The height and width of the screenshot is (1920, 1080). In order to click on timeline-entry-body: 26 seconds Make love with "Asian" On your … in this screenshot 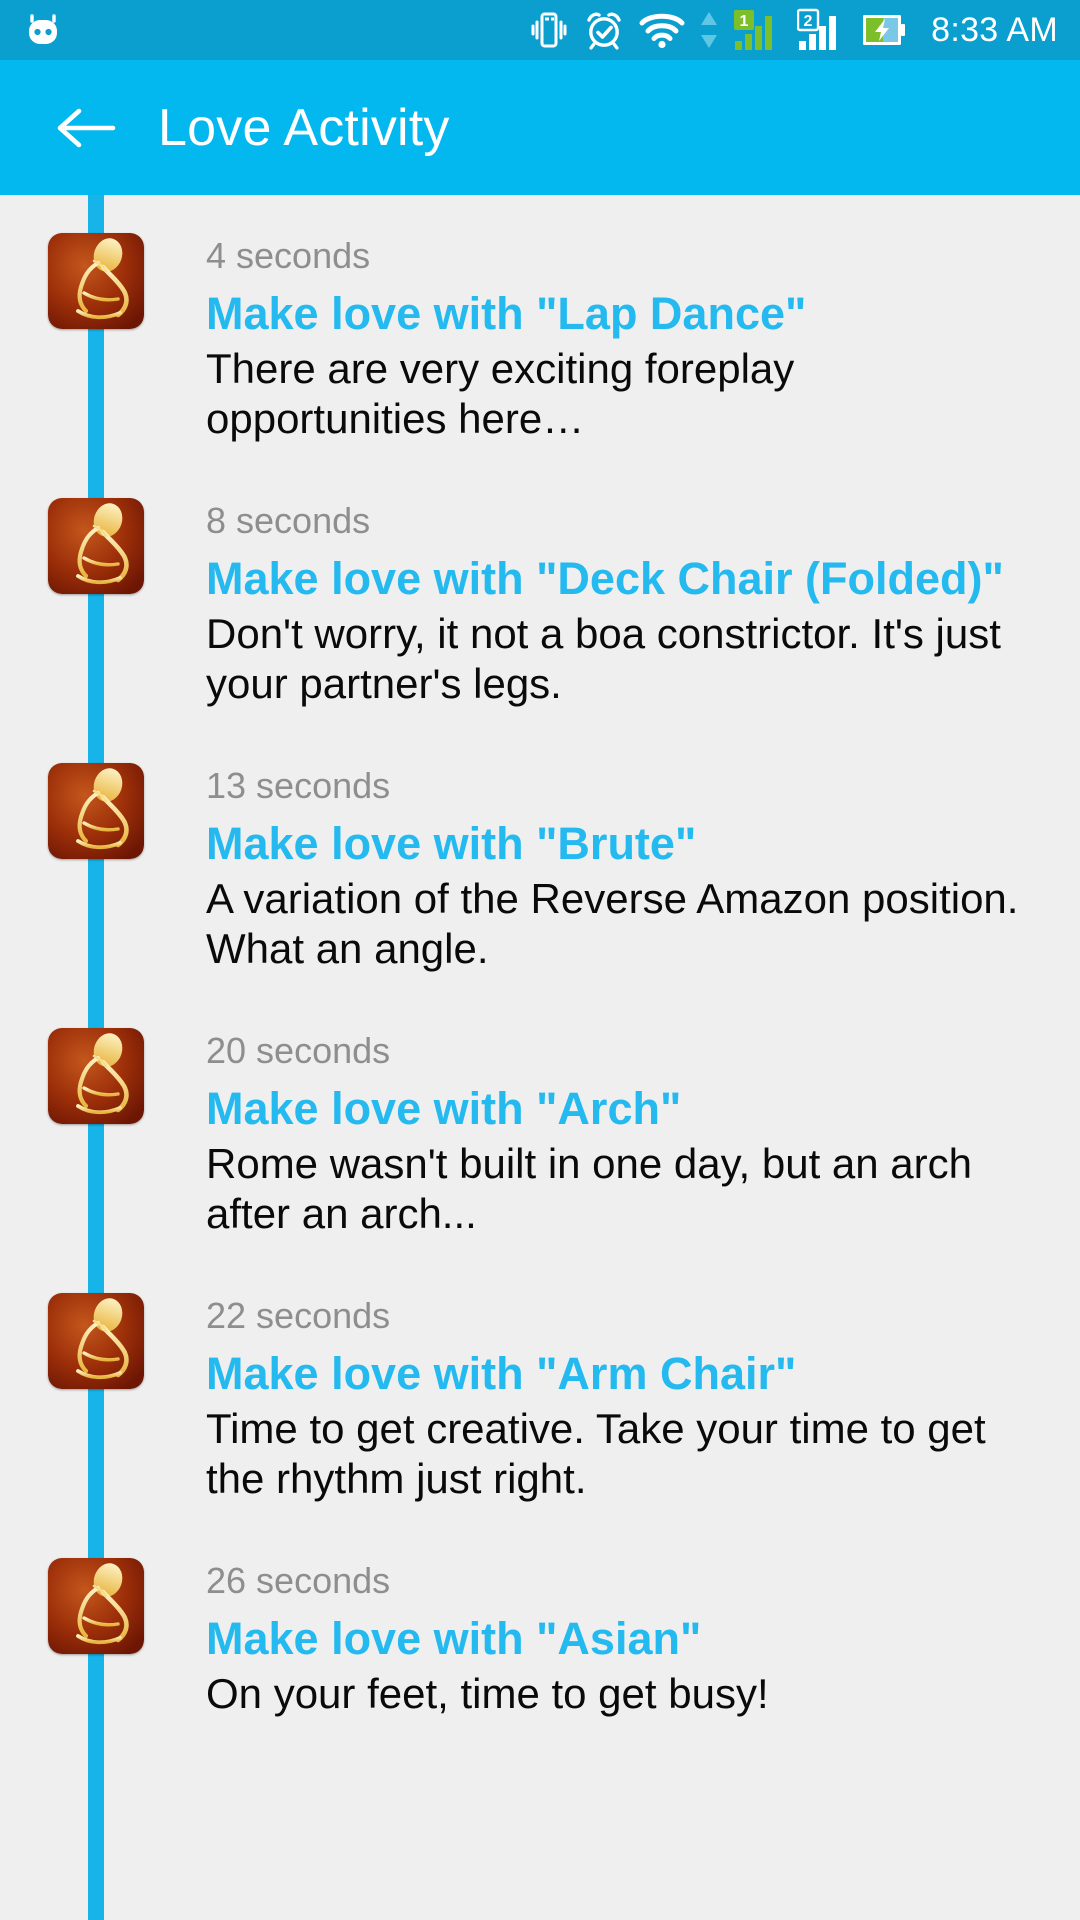, I will do `click(628, 1638)`.